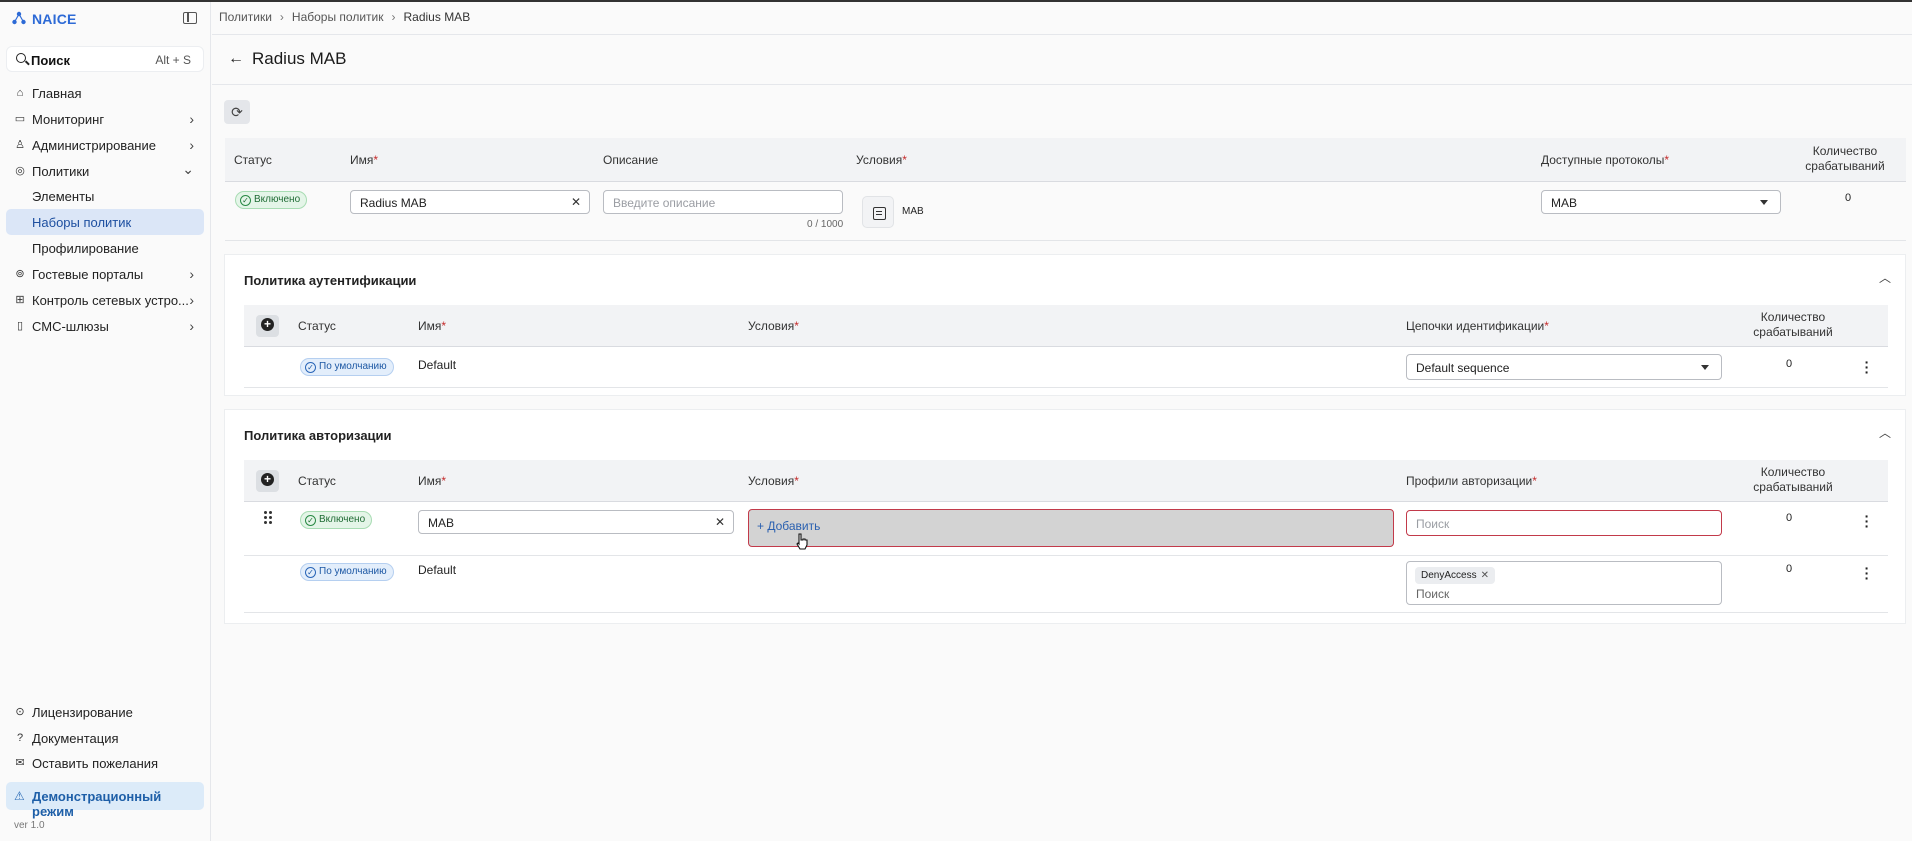 The height and width of the screenshot is (841, 1912). What do you see at coordinates (1475, 326) in the screenshot?
I see `col-chains-text: Цепочки идентификации` at bounding box center [1475, 326].